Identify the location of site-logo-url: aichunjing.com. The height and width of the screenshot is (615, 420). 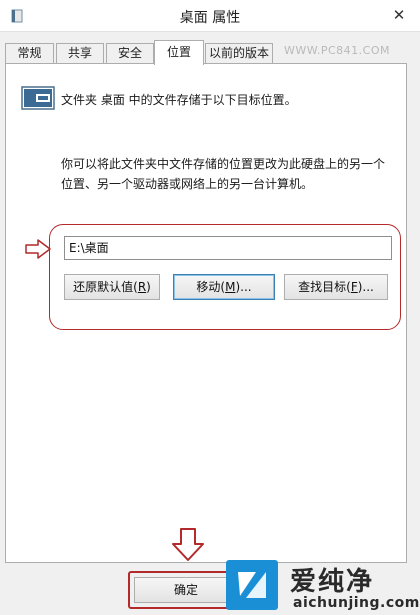
(356, 603).